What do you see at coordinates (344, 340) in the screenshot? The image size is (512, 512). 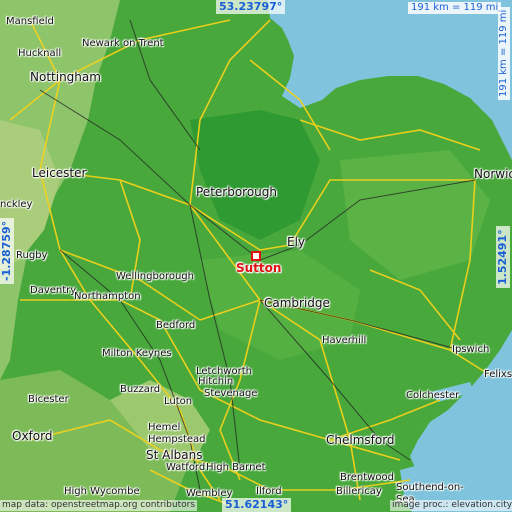 I see `place-haverhill: Haverhill` at bounding box center [344, 340].